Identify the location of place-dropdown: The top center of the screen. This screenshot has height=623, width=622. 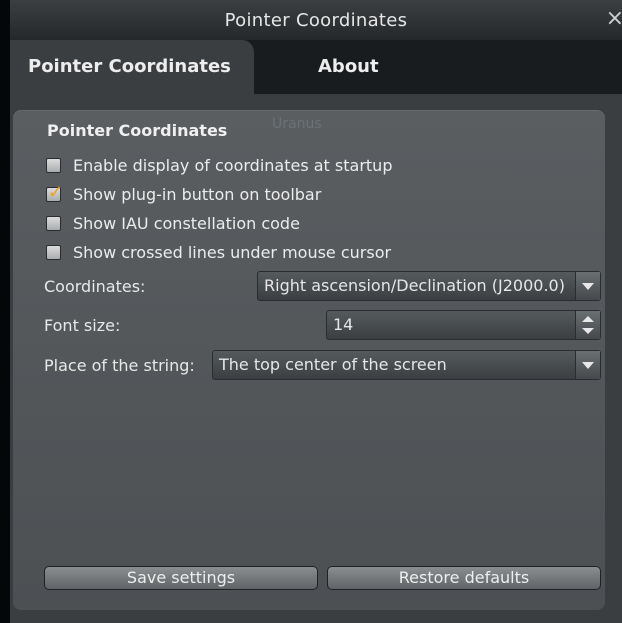
(406, 365).